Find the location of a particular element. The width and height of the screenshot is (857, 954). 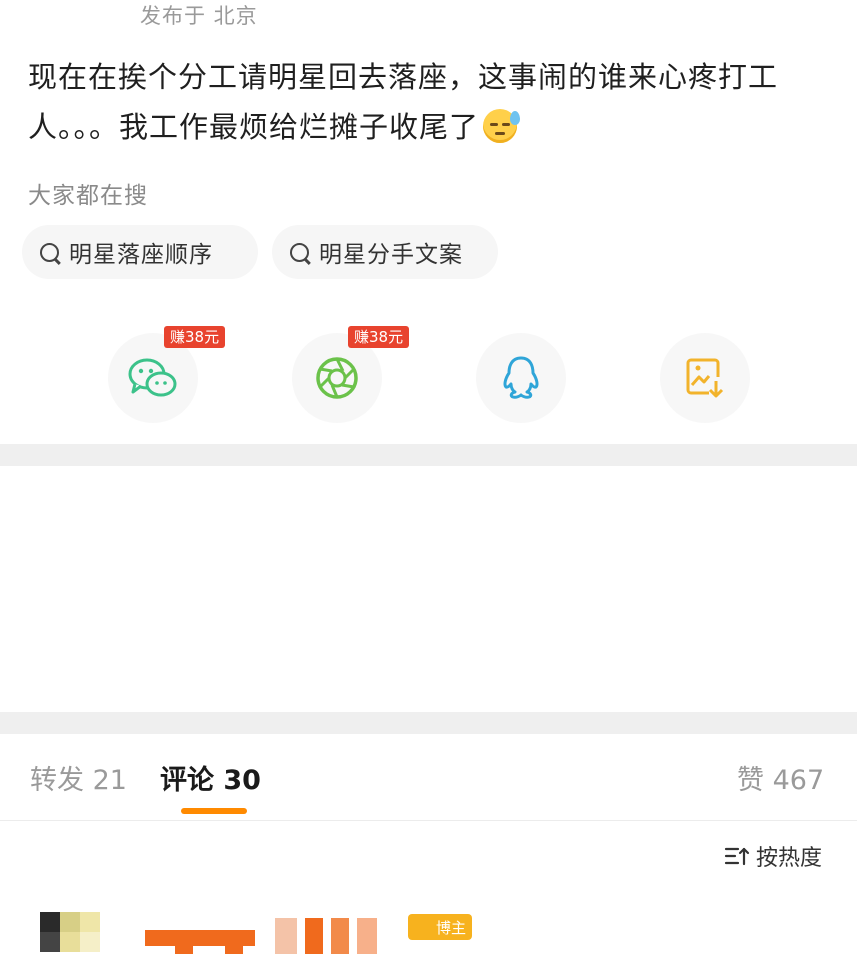

search-chip-label: 明星落座顺序 is located at coordinates (141, 255).